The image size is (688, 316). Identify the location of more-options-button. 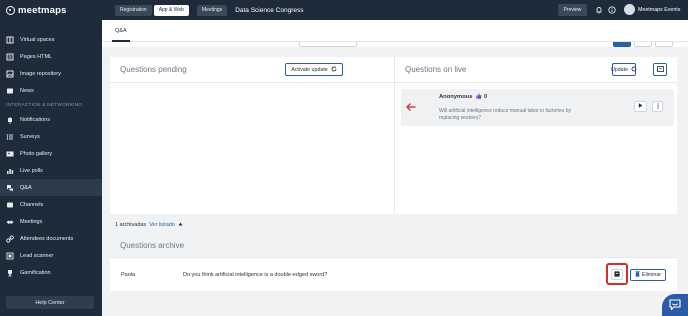
(657, 106).